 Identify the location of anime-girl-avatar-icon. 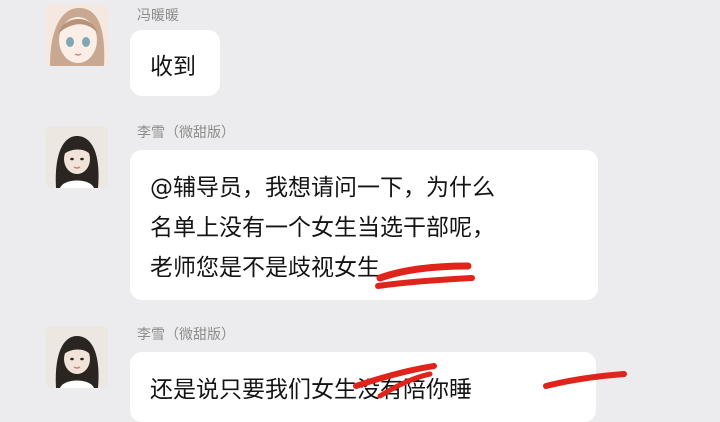
(77, 35).